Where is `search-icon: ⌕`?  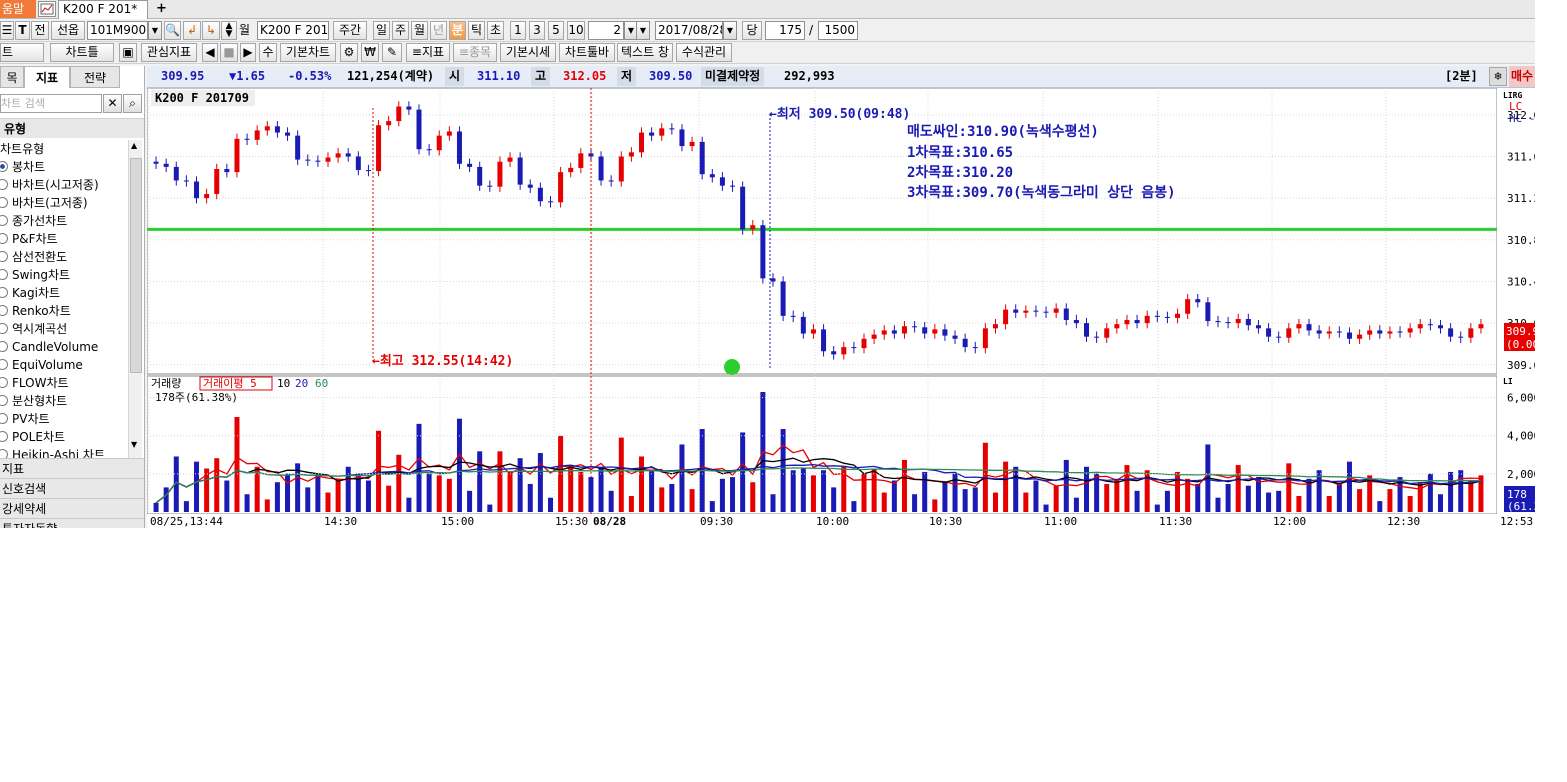
search-icon: ⌕ is located at coordinates (132, 103).